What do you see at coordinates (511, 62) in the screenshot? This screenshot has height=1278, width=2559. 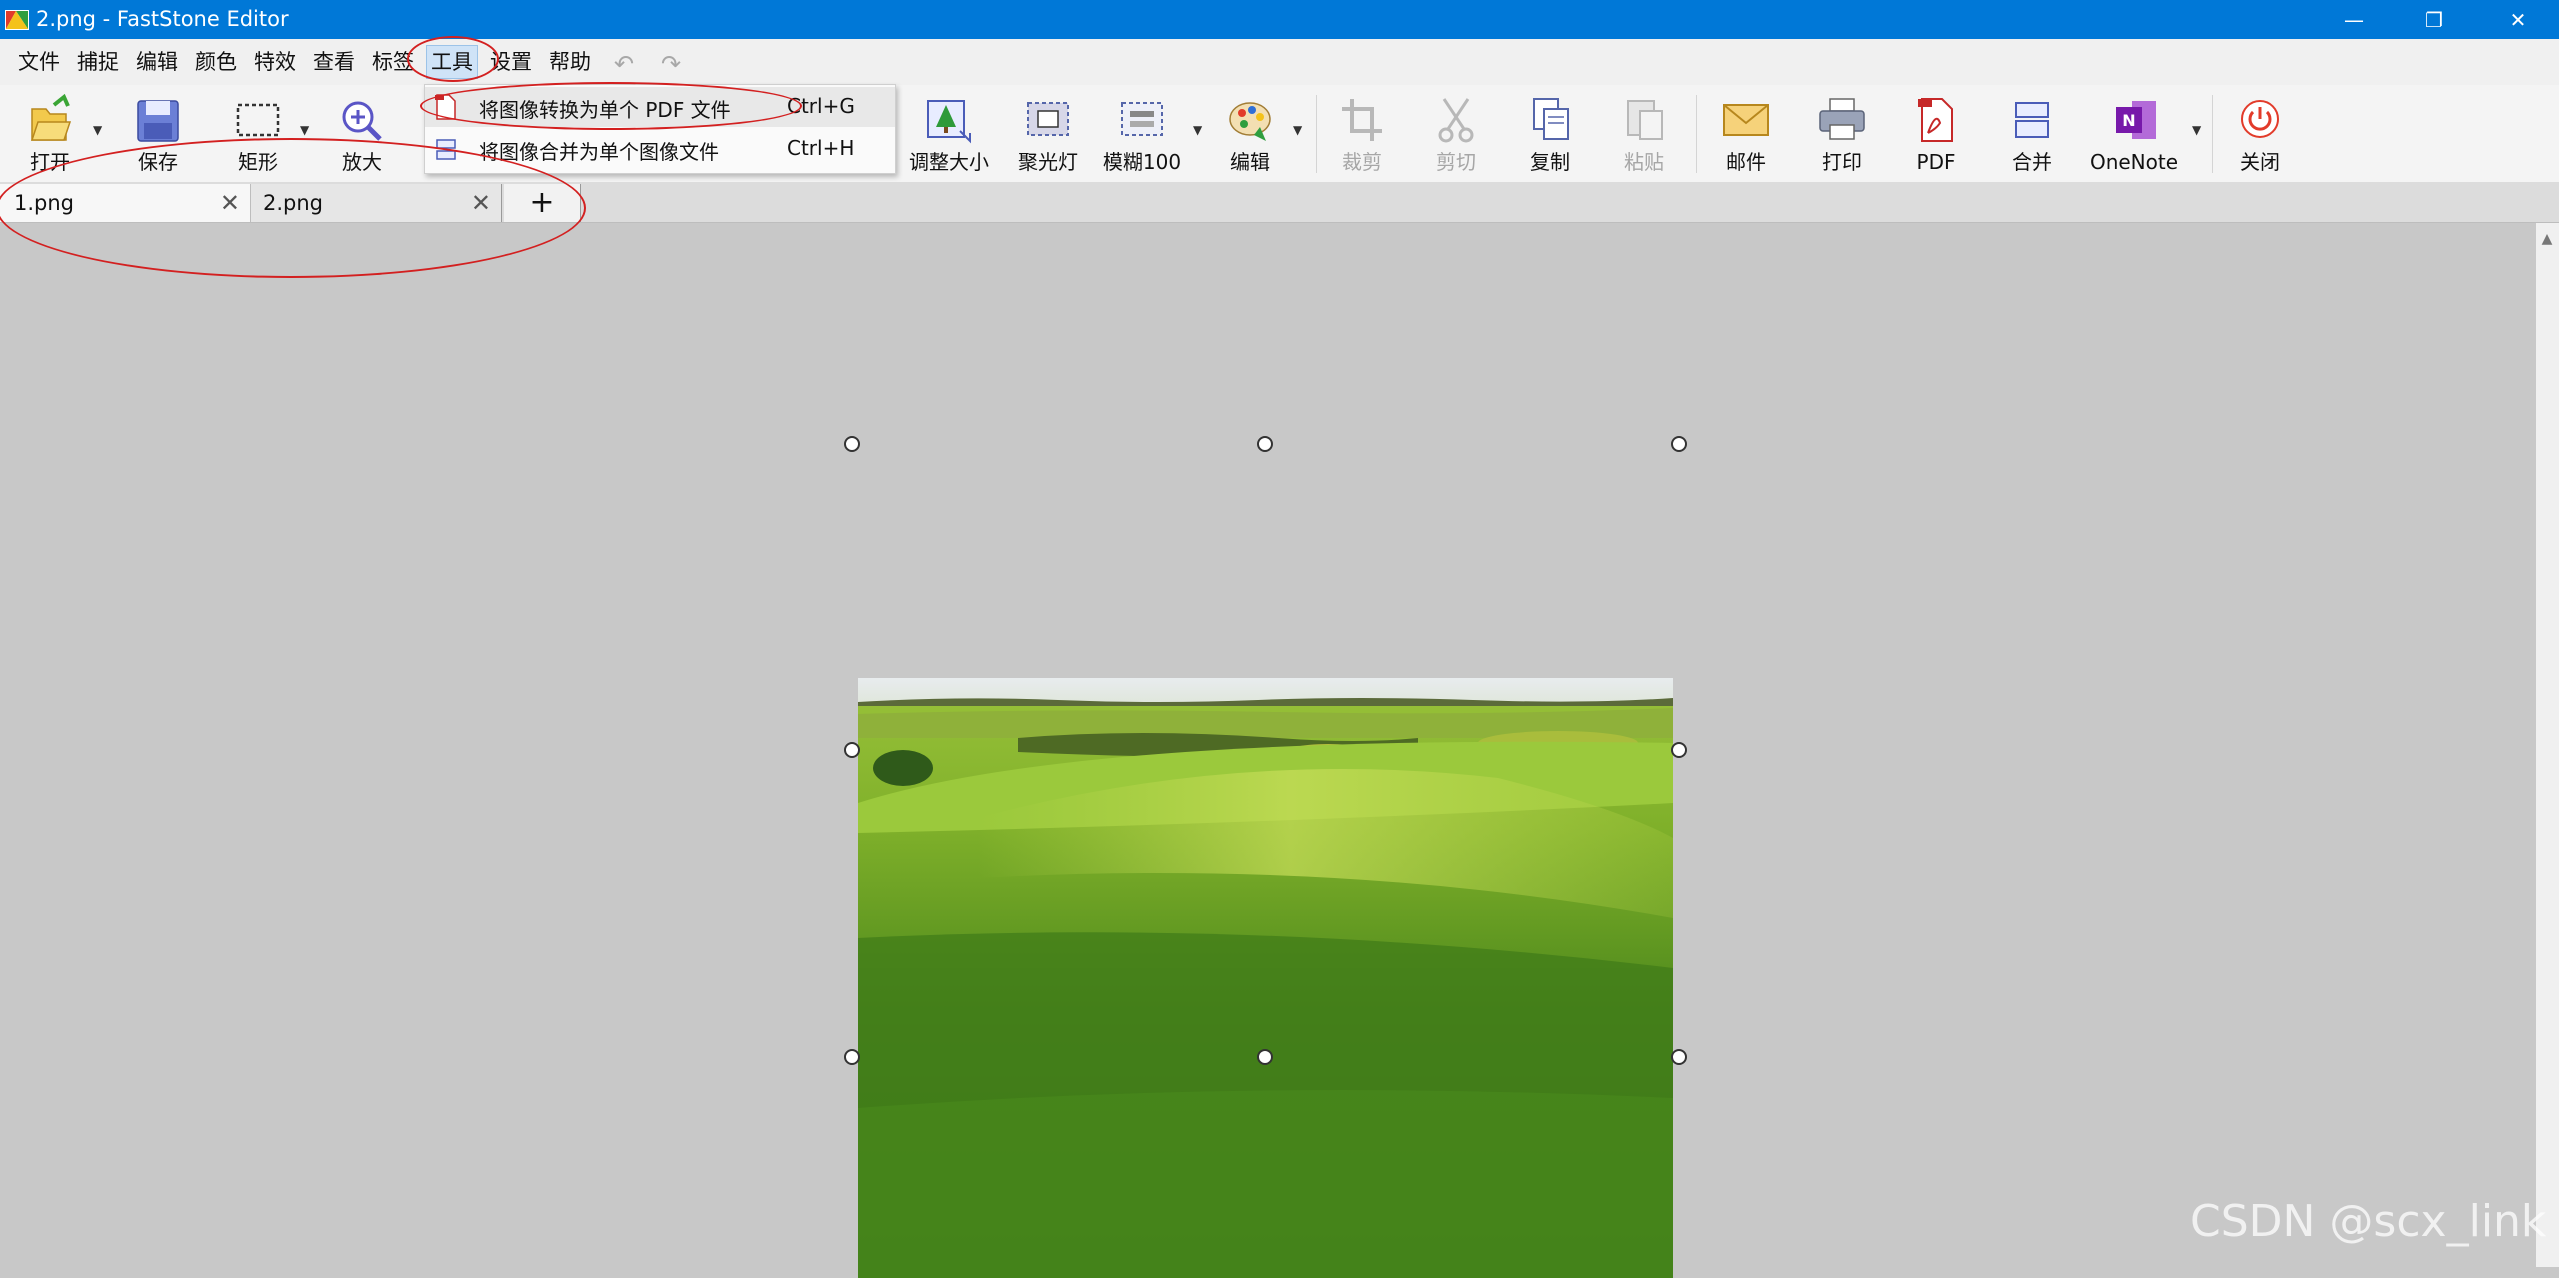 I see `menu-settings: 设置` at bounding box center [511, 62].